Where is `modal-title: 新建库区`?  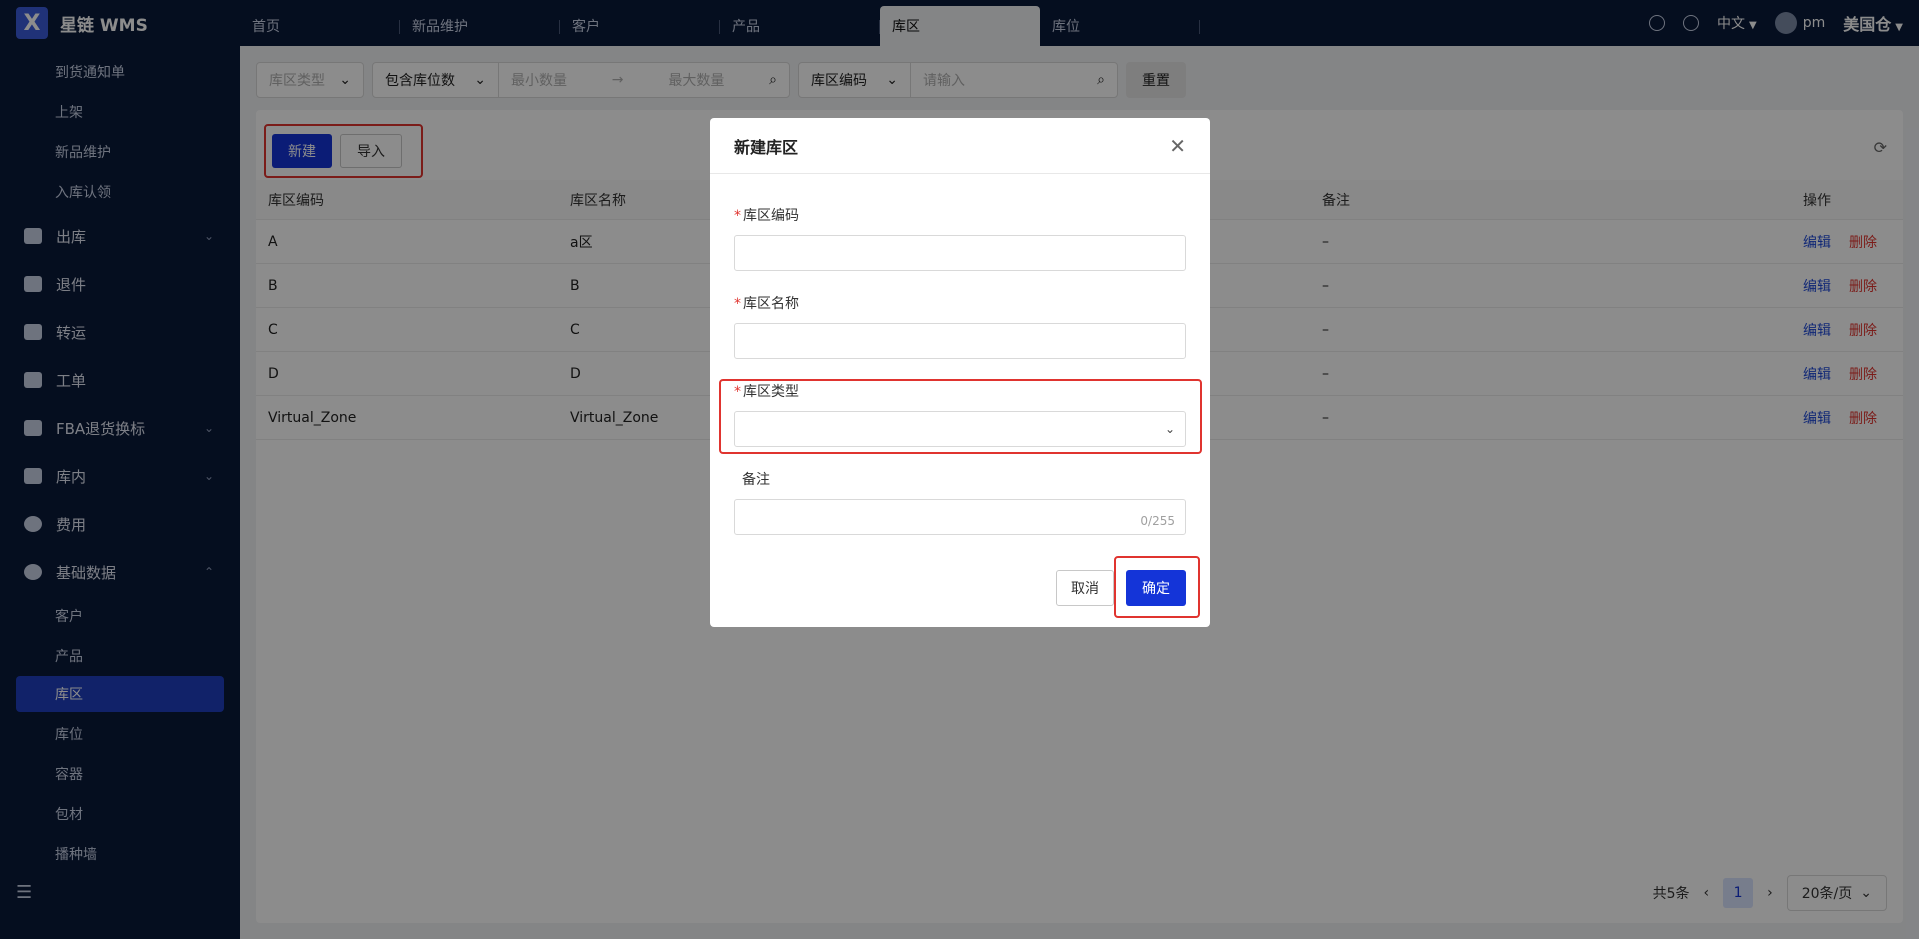
modal-title: 新建库区 is located at coordinates (766, 147).